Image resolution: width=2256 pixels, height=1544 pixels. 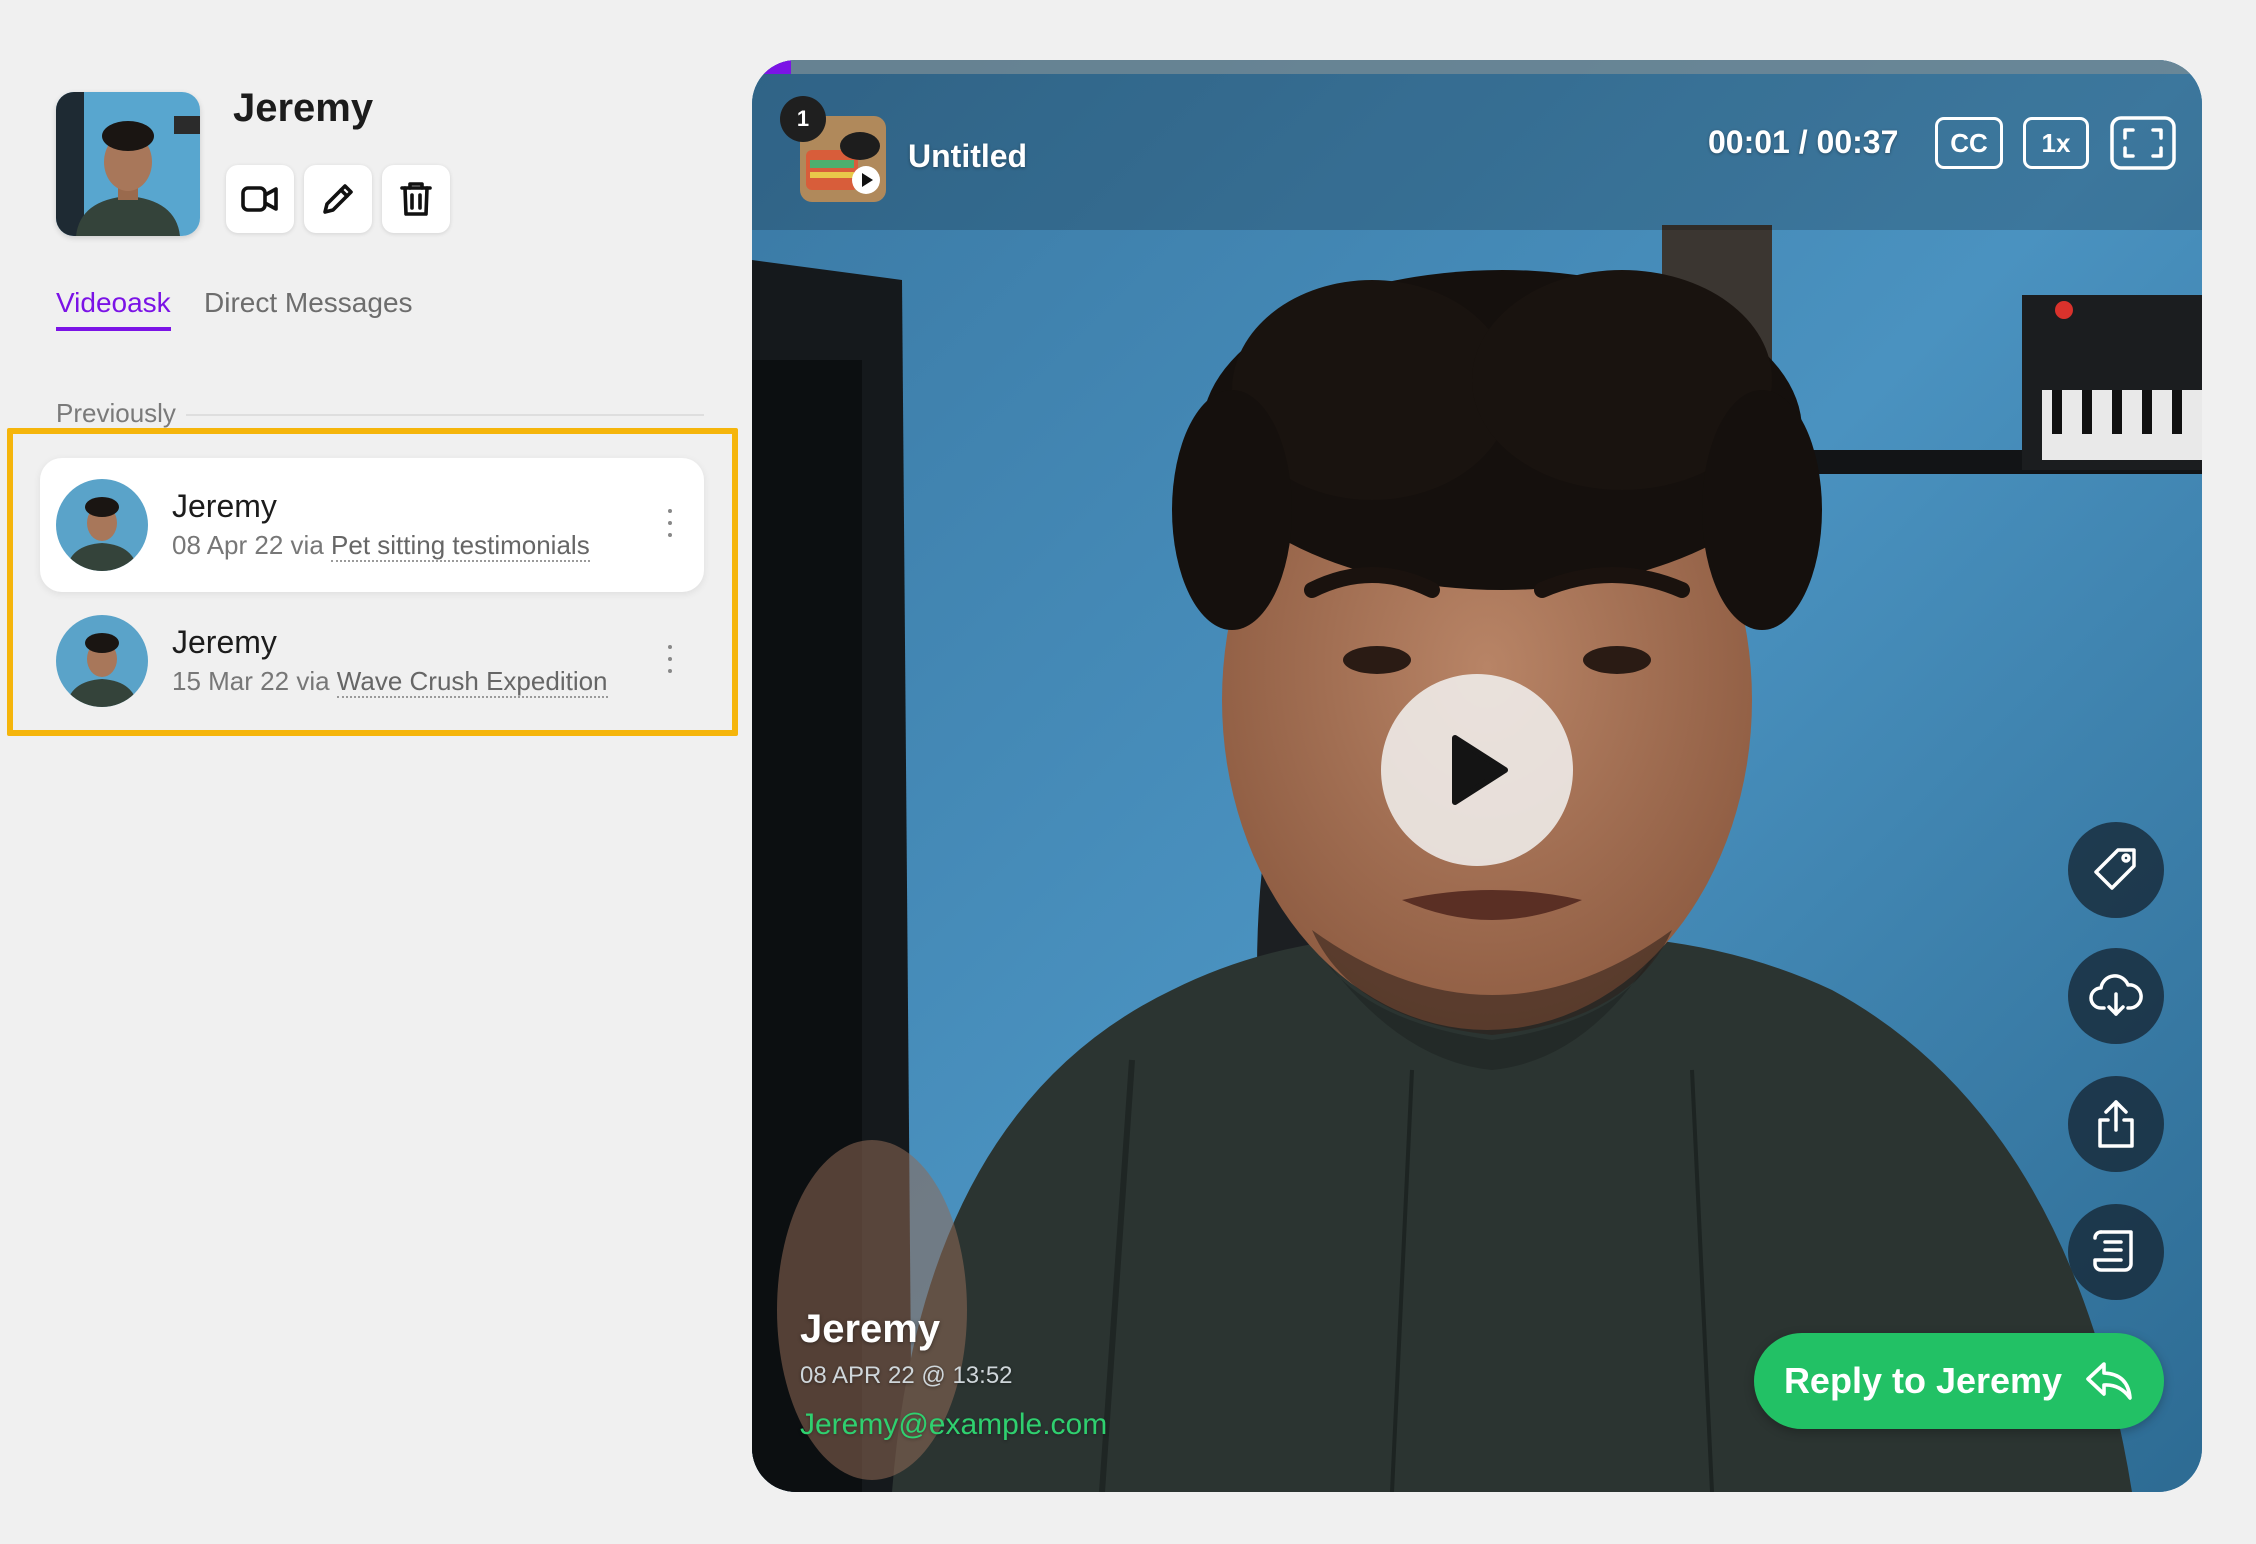 I want to click on edit-contact-button, so click(x=338, y=199).